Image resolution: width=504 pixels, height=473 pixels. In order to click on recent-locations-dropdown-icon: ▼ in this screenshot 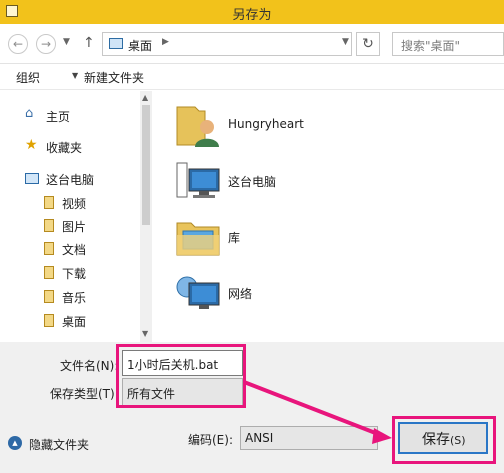, I will do `click(66, 42)`.